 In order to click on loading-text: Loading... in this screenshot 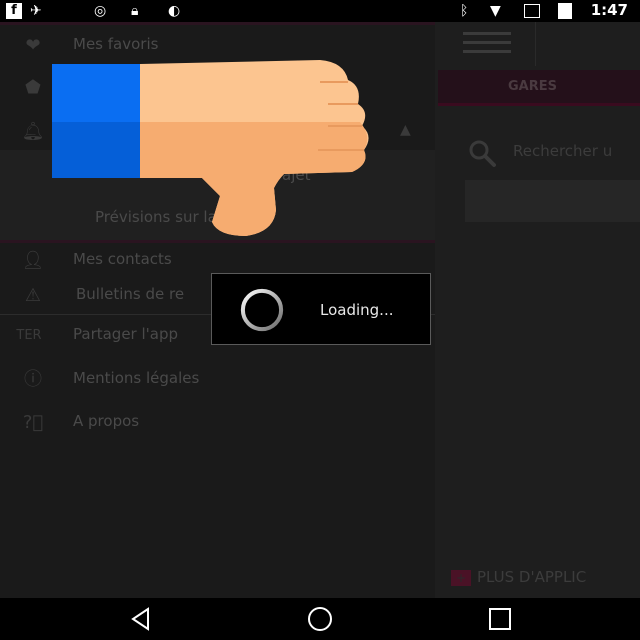, I will do `click(357, 310)`.